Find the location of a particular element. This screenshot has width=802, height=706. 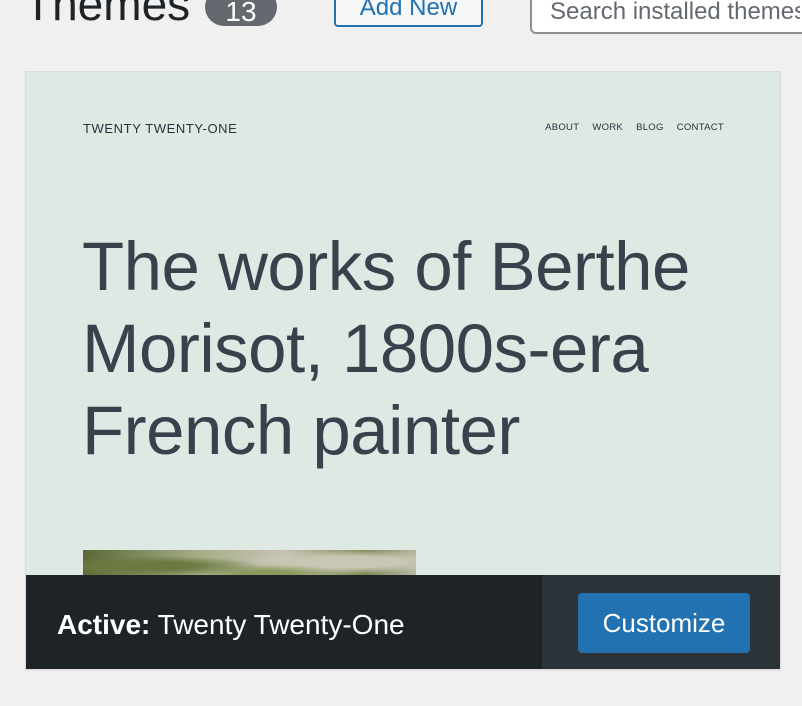

preview-nav-item: WORK is located at coordinates (608, 127).